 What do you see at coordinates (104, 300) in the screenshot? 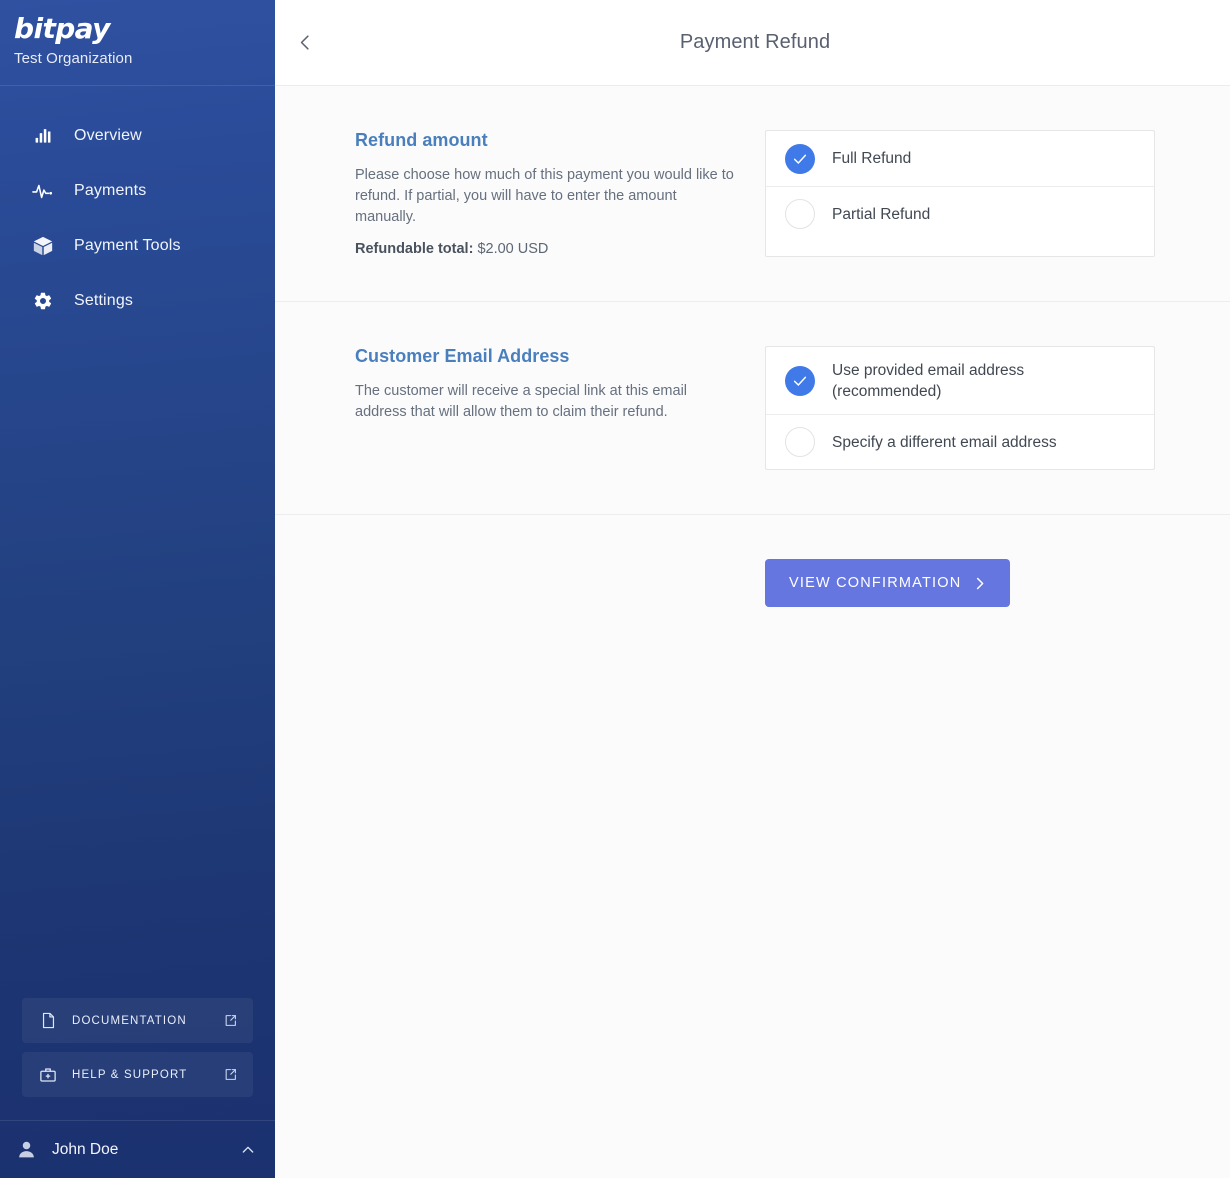
I see `sidebar-item-label: Settings` at bounding box center [104, 300].